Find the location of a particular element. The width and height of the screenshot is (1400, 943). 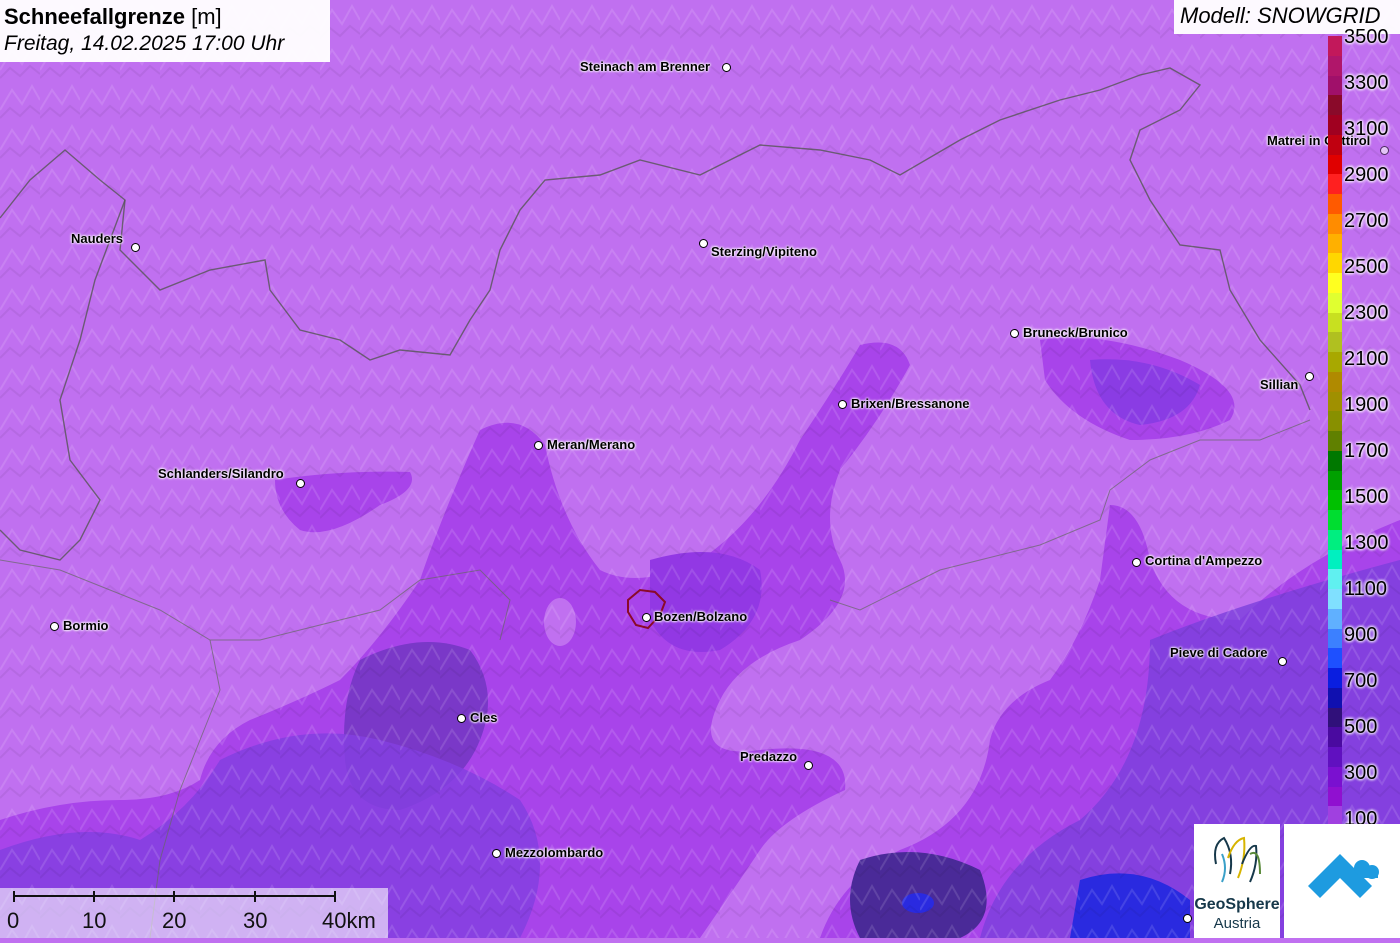

city-label: Cortina d'Ampezzo is located at coordinates (1203, 560).